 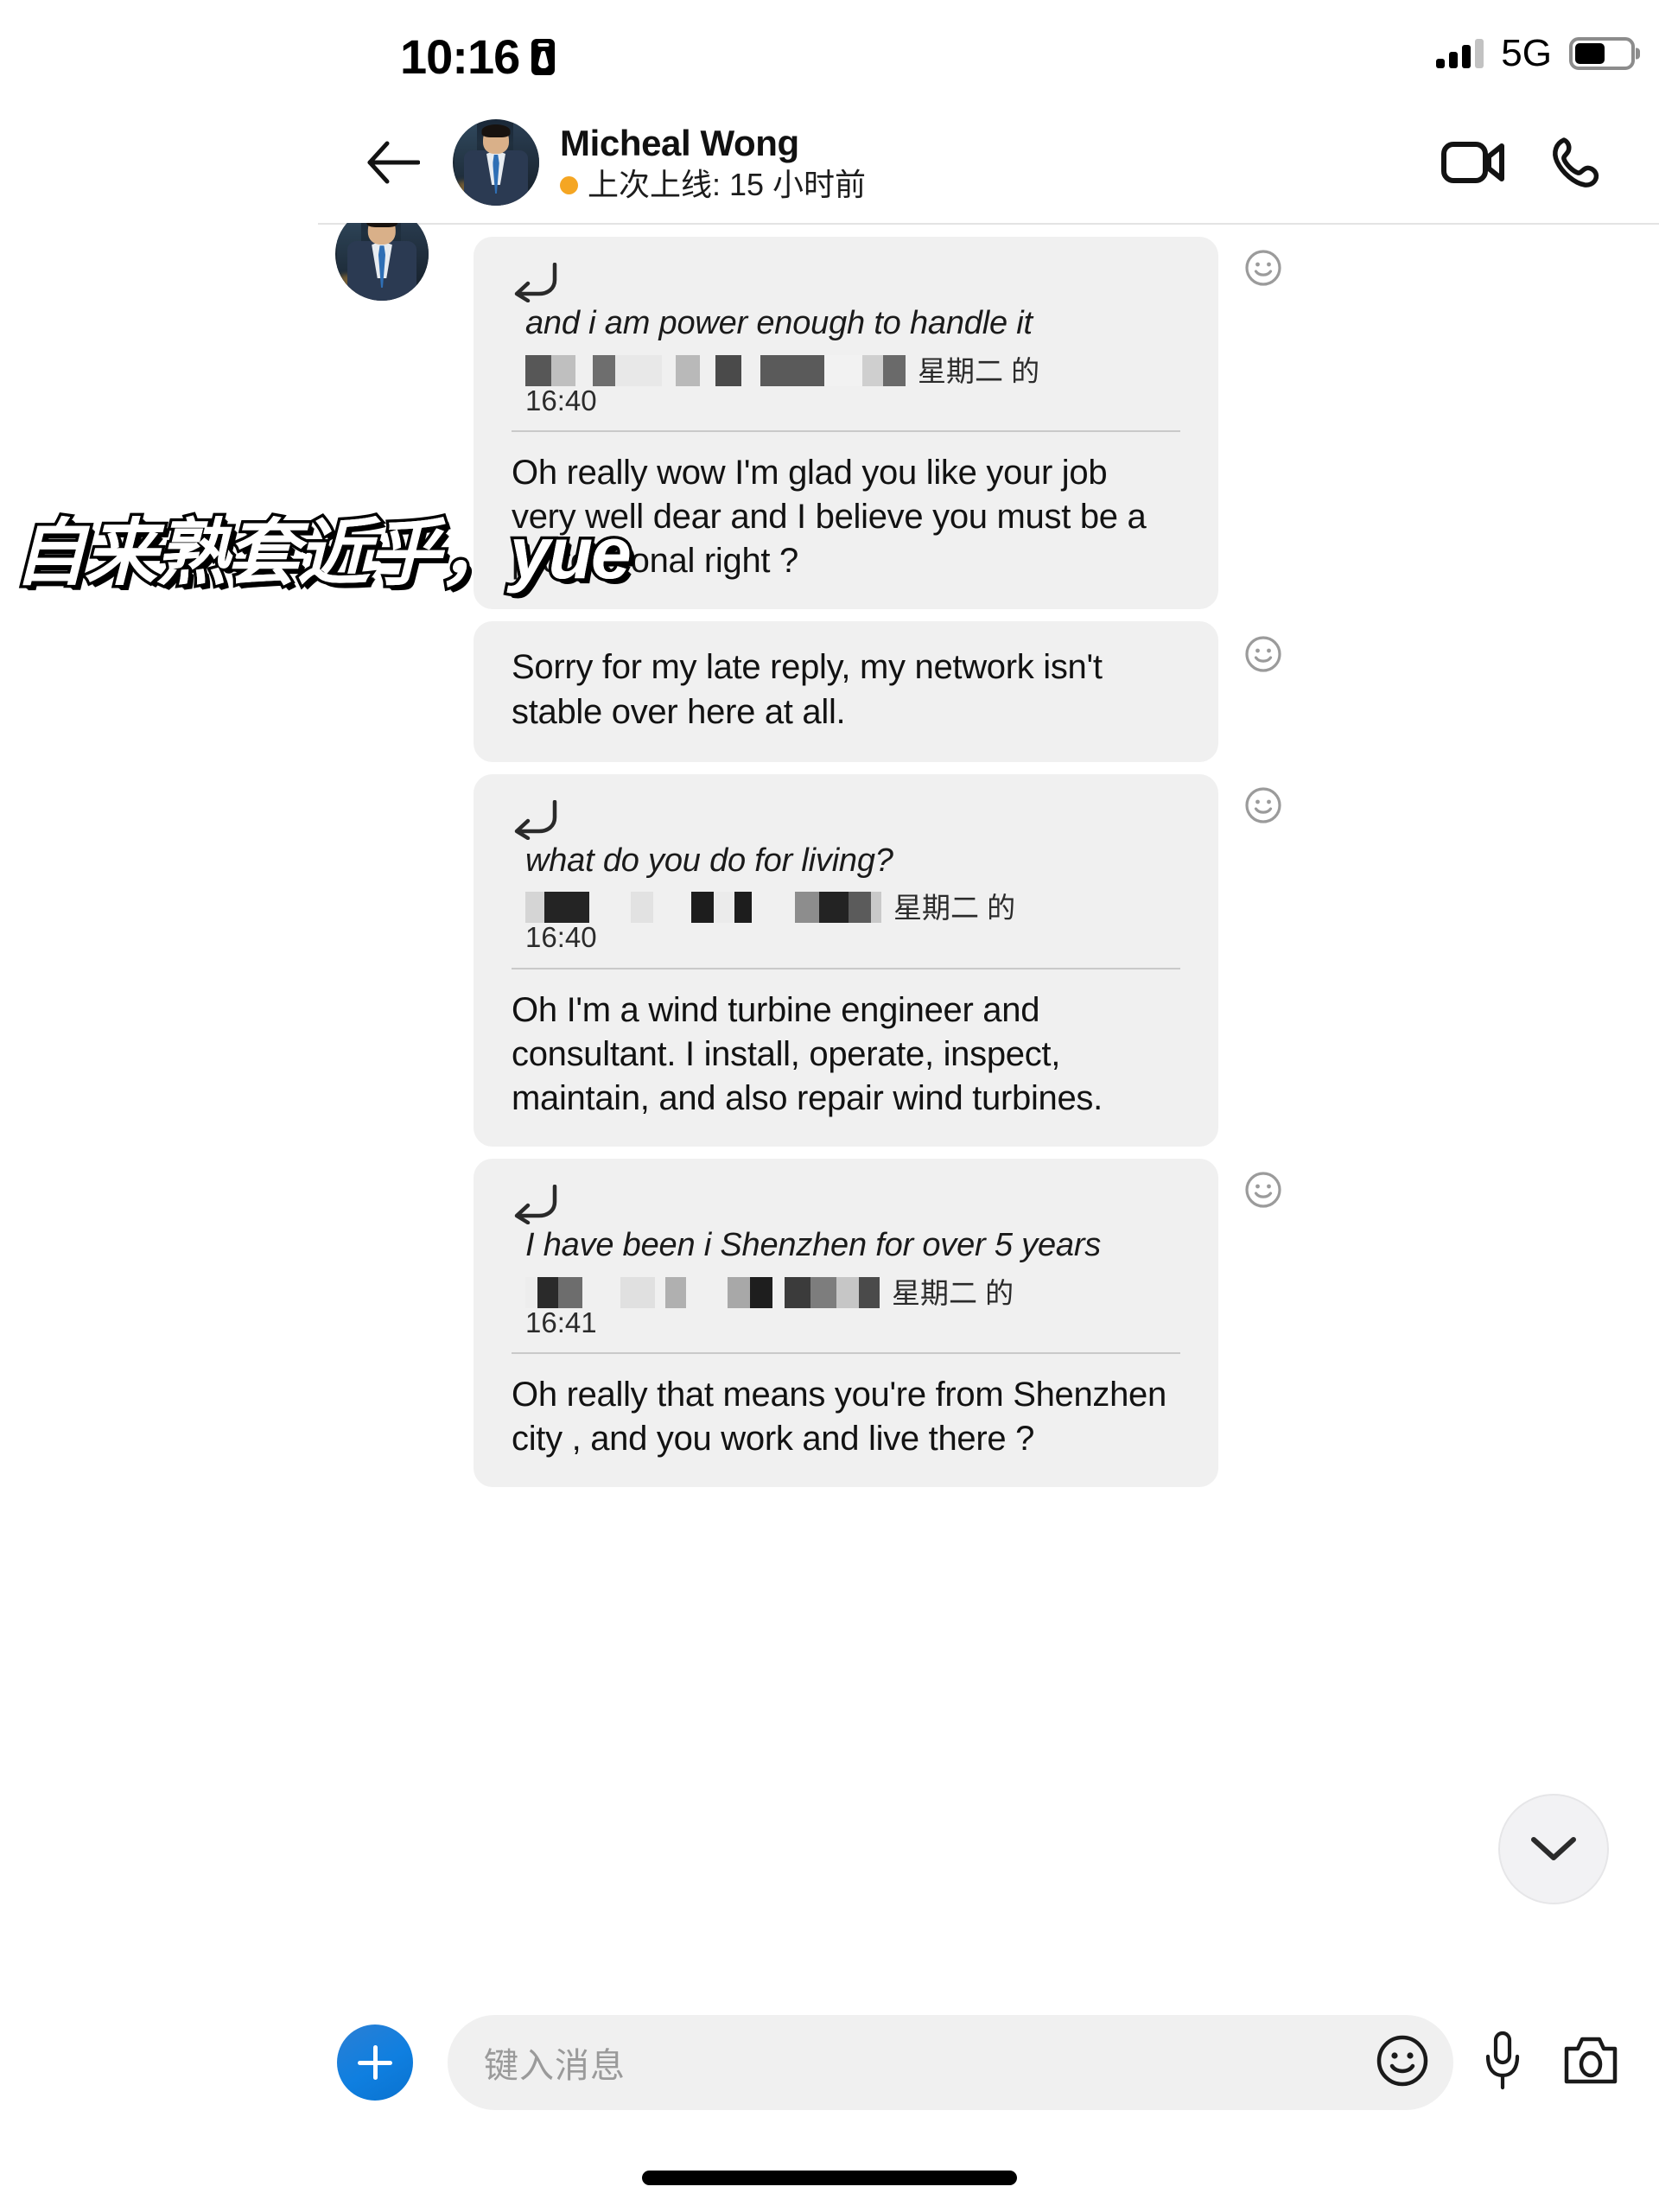 I want to click on home-indicator, so click(x=829, y=2177).